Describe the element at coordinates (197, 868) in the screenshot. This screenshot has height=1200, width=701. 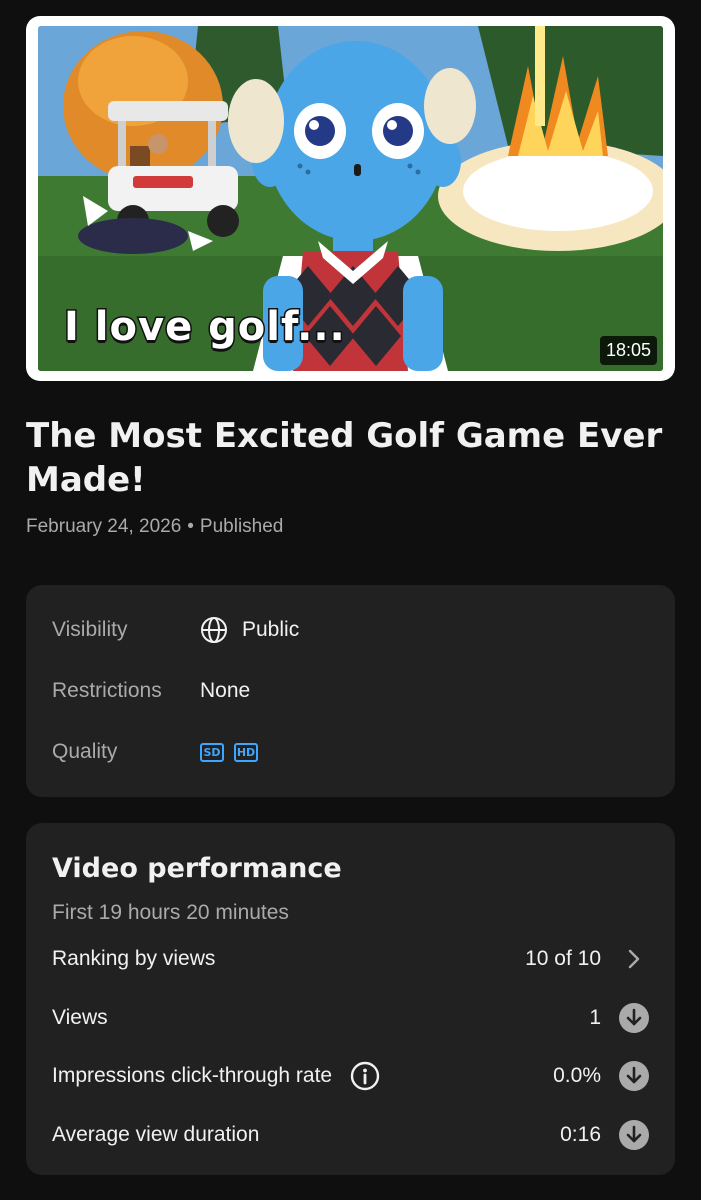
I see `performance-title: Video performance` at that location.